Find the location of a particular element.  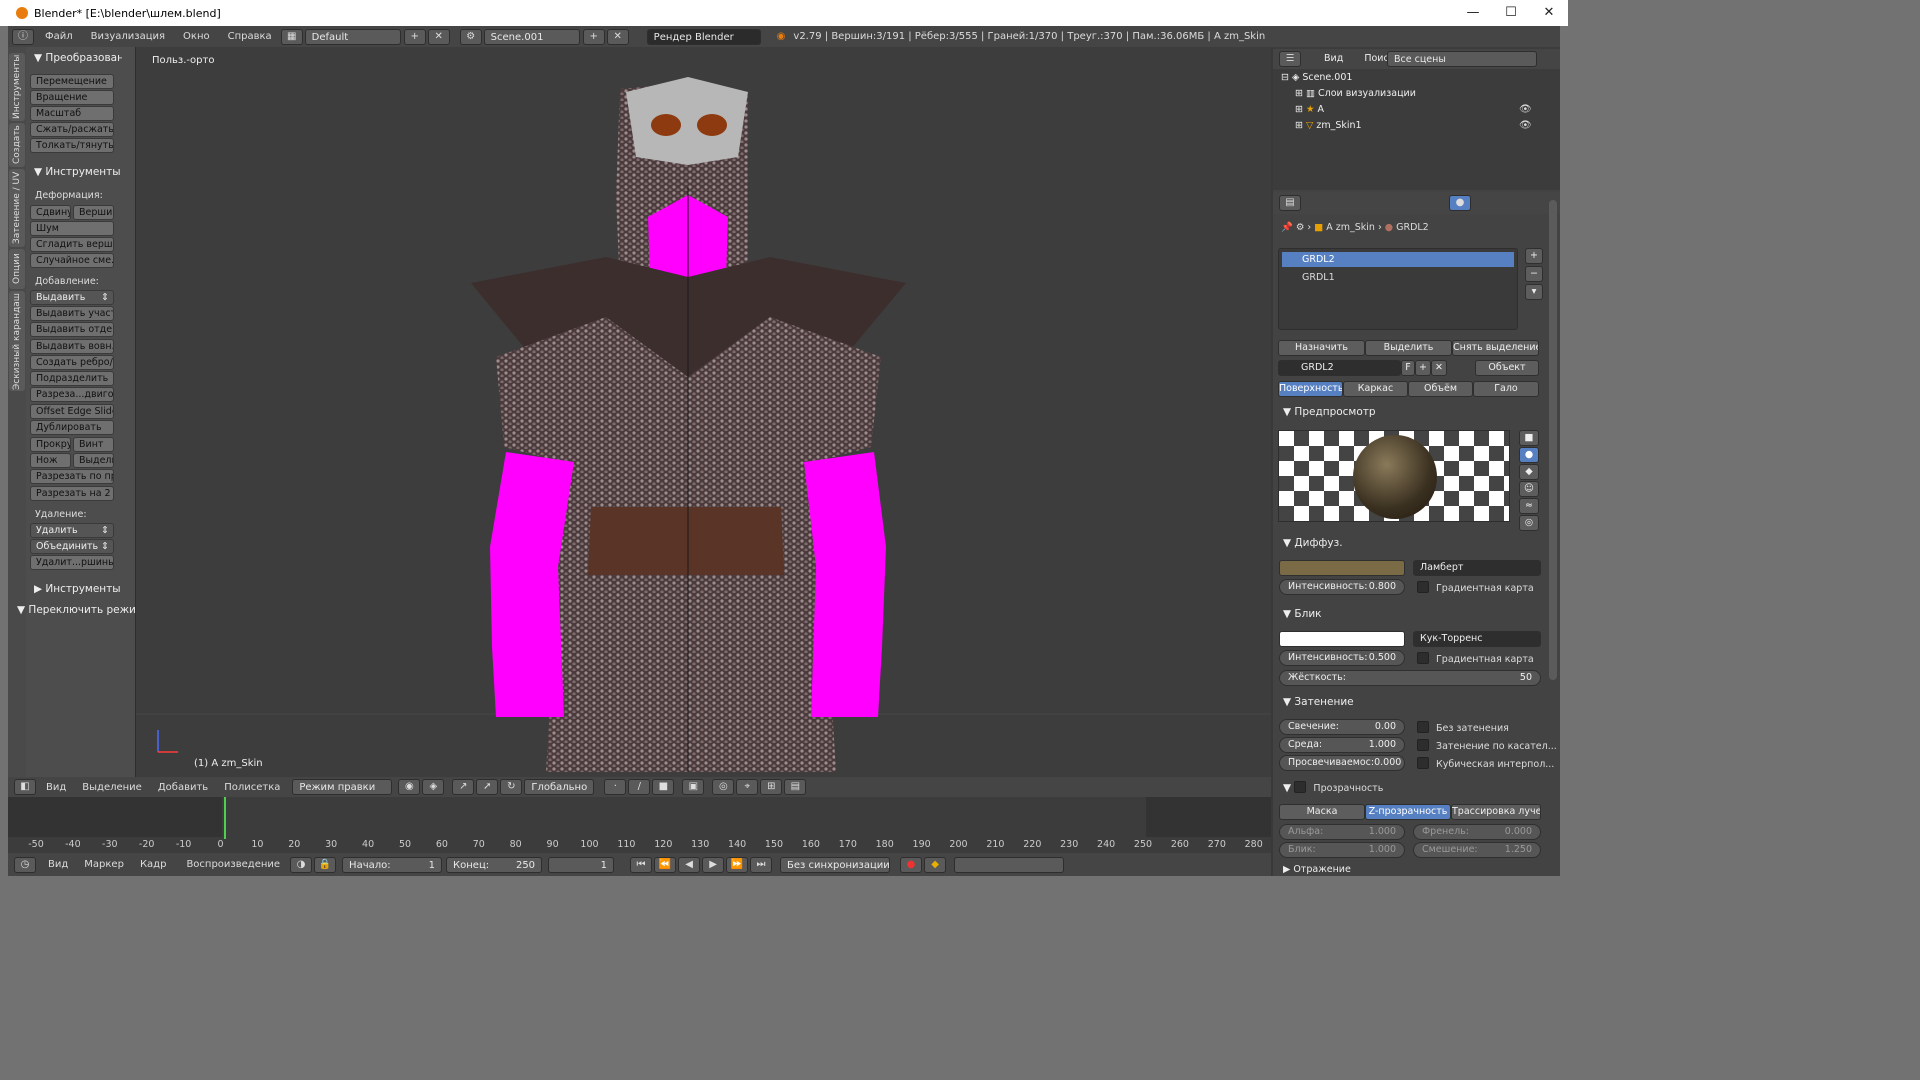

blend-slider: Смешение: 1.250 is located at coordinates (1477, 850).